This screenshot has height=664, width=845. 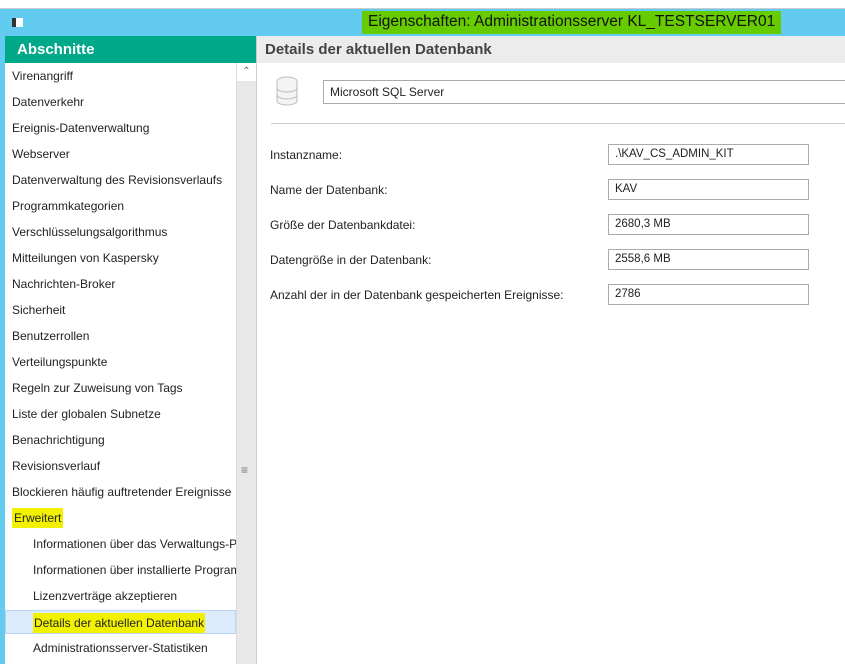 I want to click on sidebar-item: Datenverwaltung des Revisionsverlaufs, so click(x=120, y=180).